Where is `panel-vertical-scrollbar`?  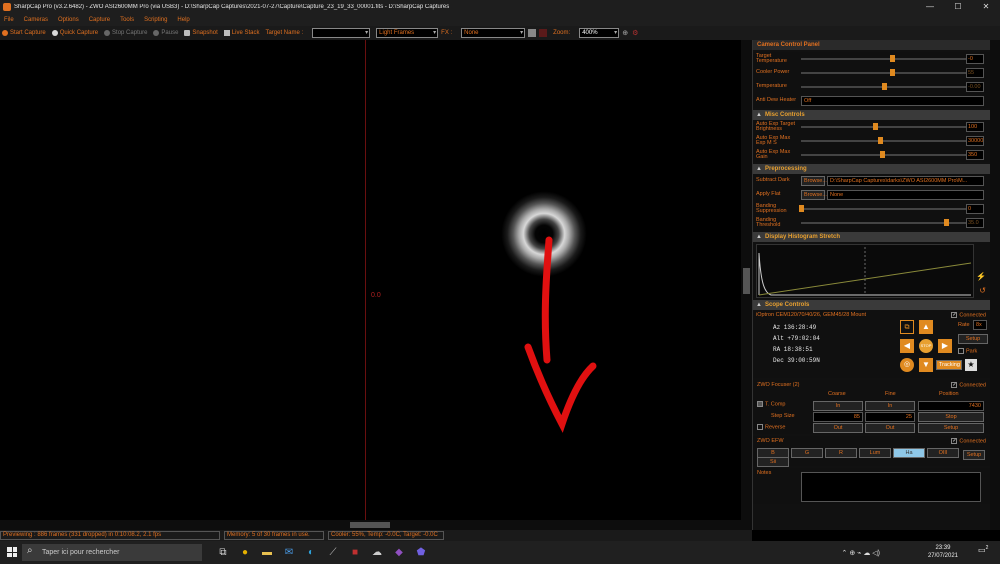
panel-vertical-scrollbar is located at coordinates (995, 285).